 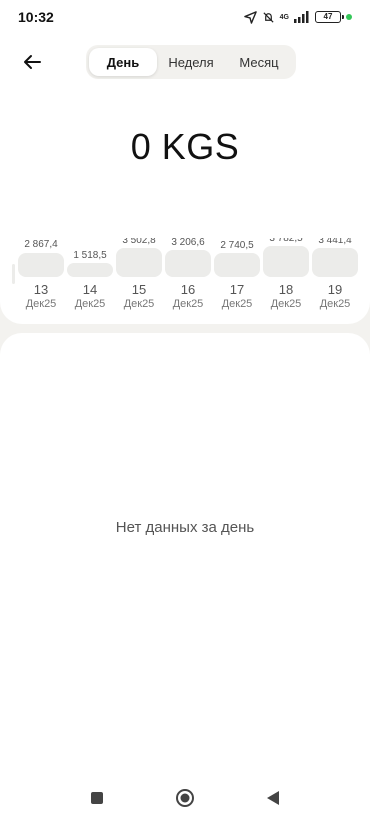 What do you see at coordinates (139, 289) in the screenshot?
I see `day-number: 15` at bounding box center [139, 289].